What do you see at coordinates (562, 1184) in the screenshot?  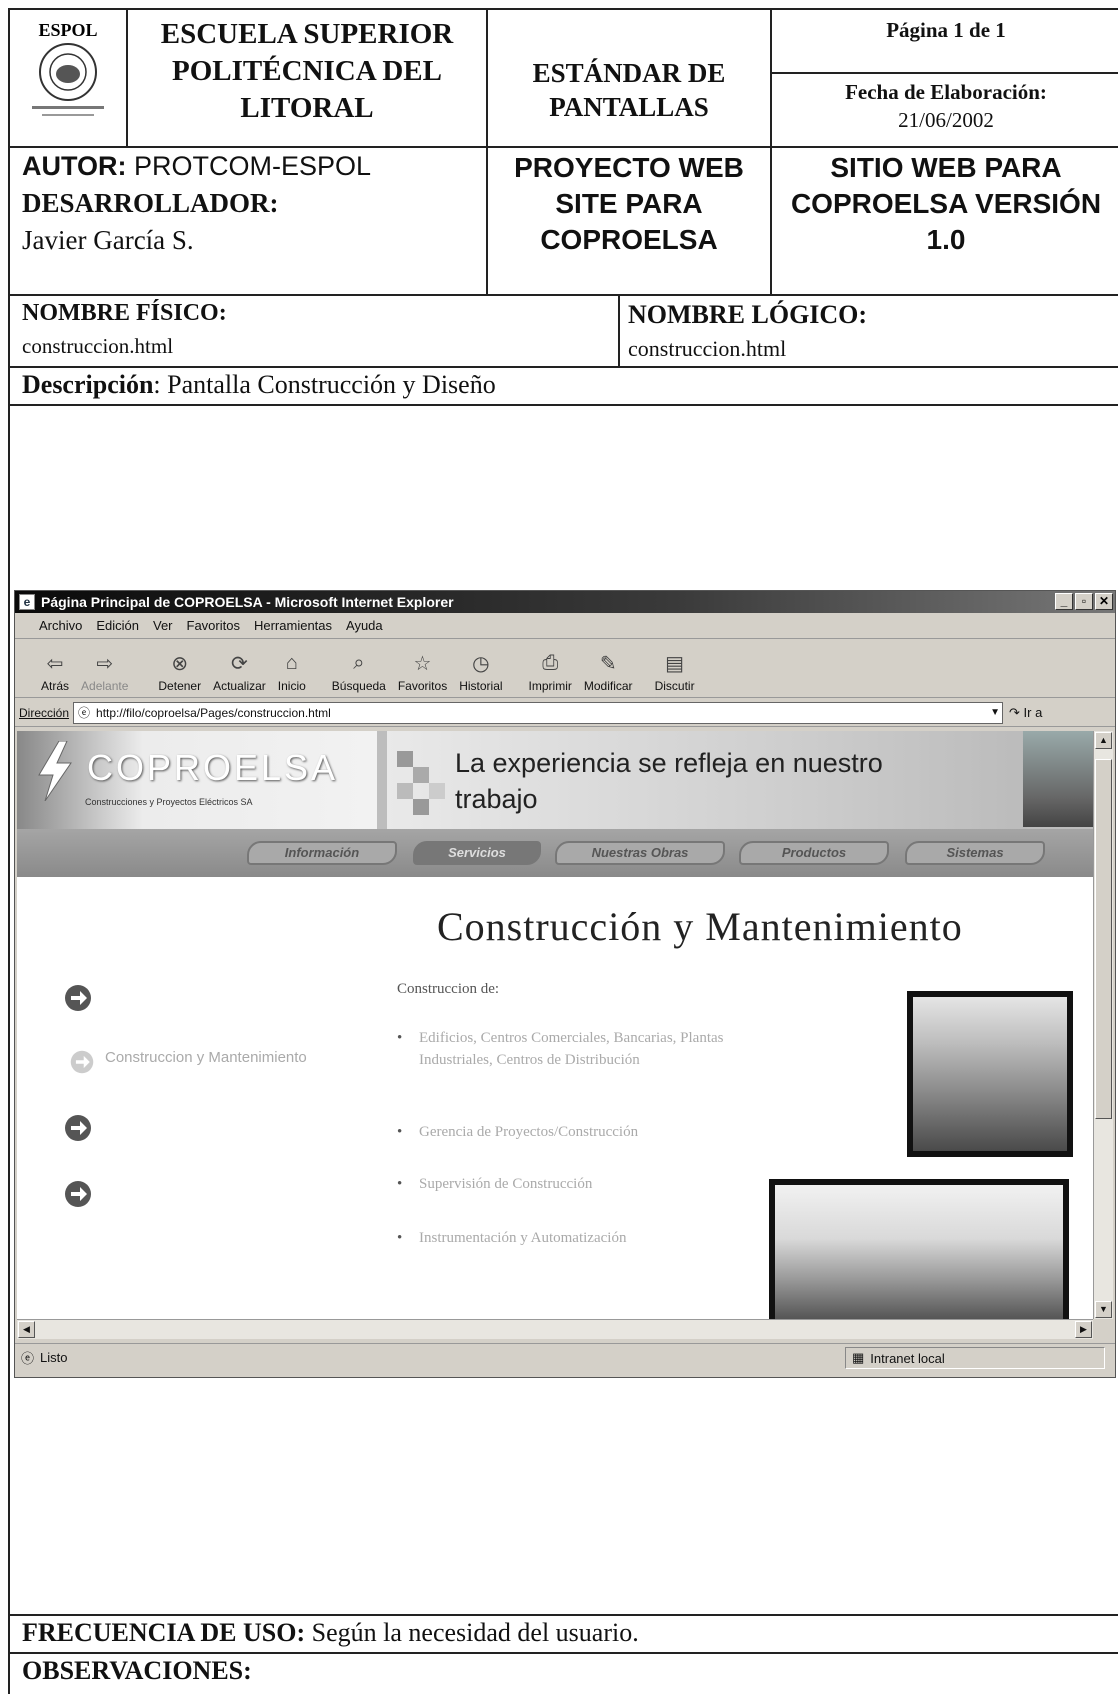 I see `list-item: Supervisión de Construcción` at bounding box center [562, 1184].